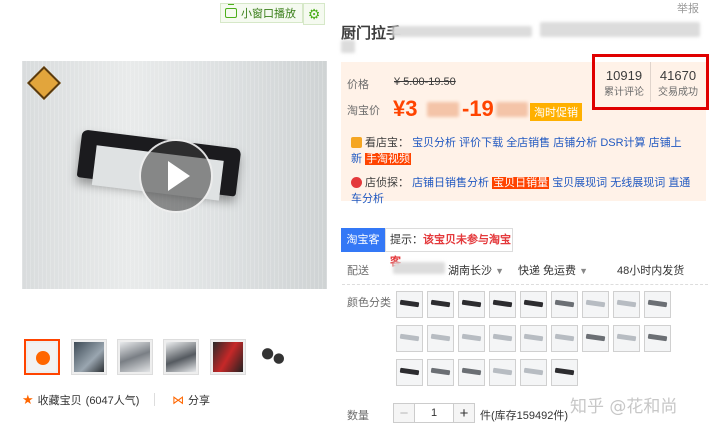  I want to click on star-icon: ★, so click(28, 399).